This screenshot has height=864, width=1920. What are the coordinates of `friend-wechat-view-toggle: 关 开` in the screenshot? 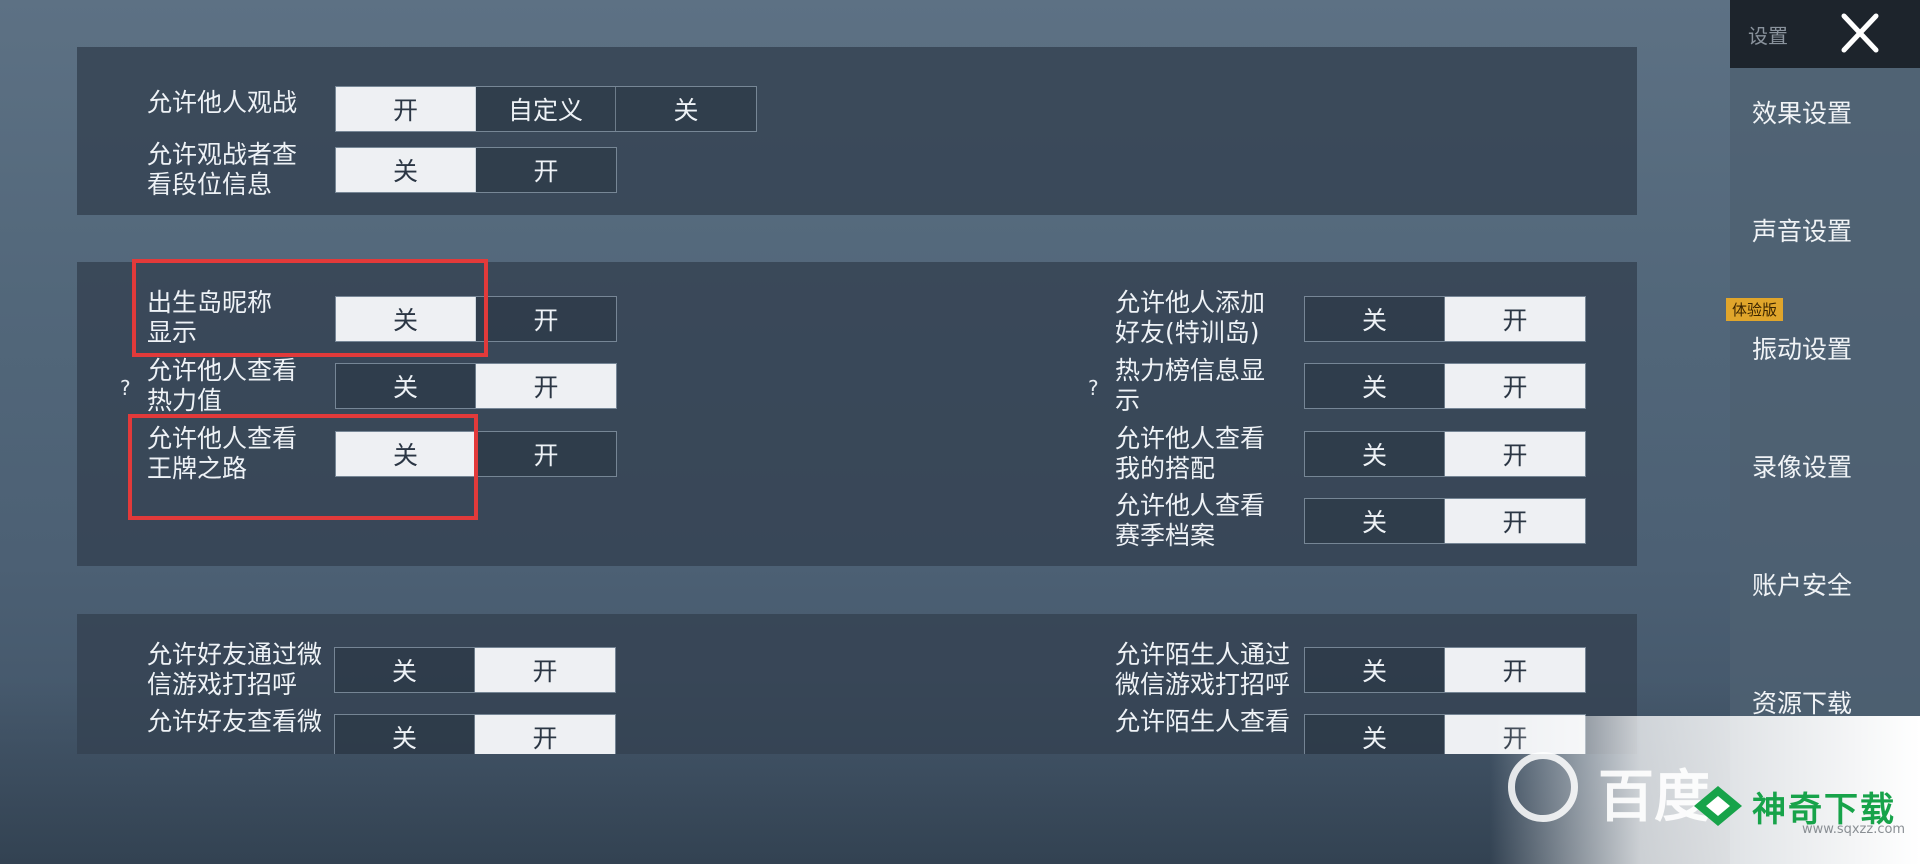 It's located at (475, 734).